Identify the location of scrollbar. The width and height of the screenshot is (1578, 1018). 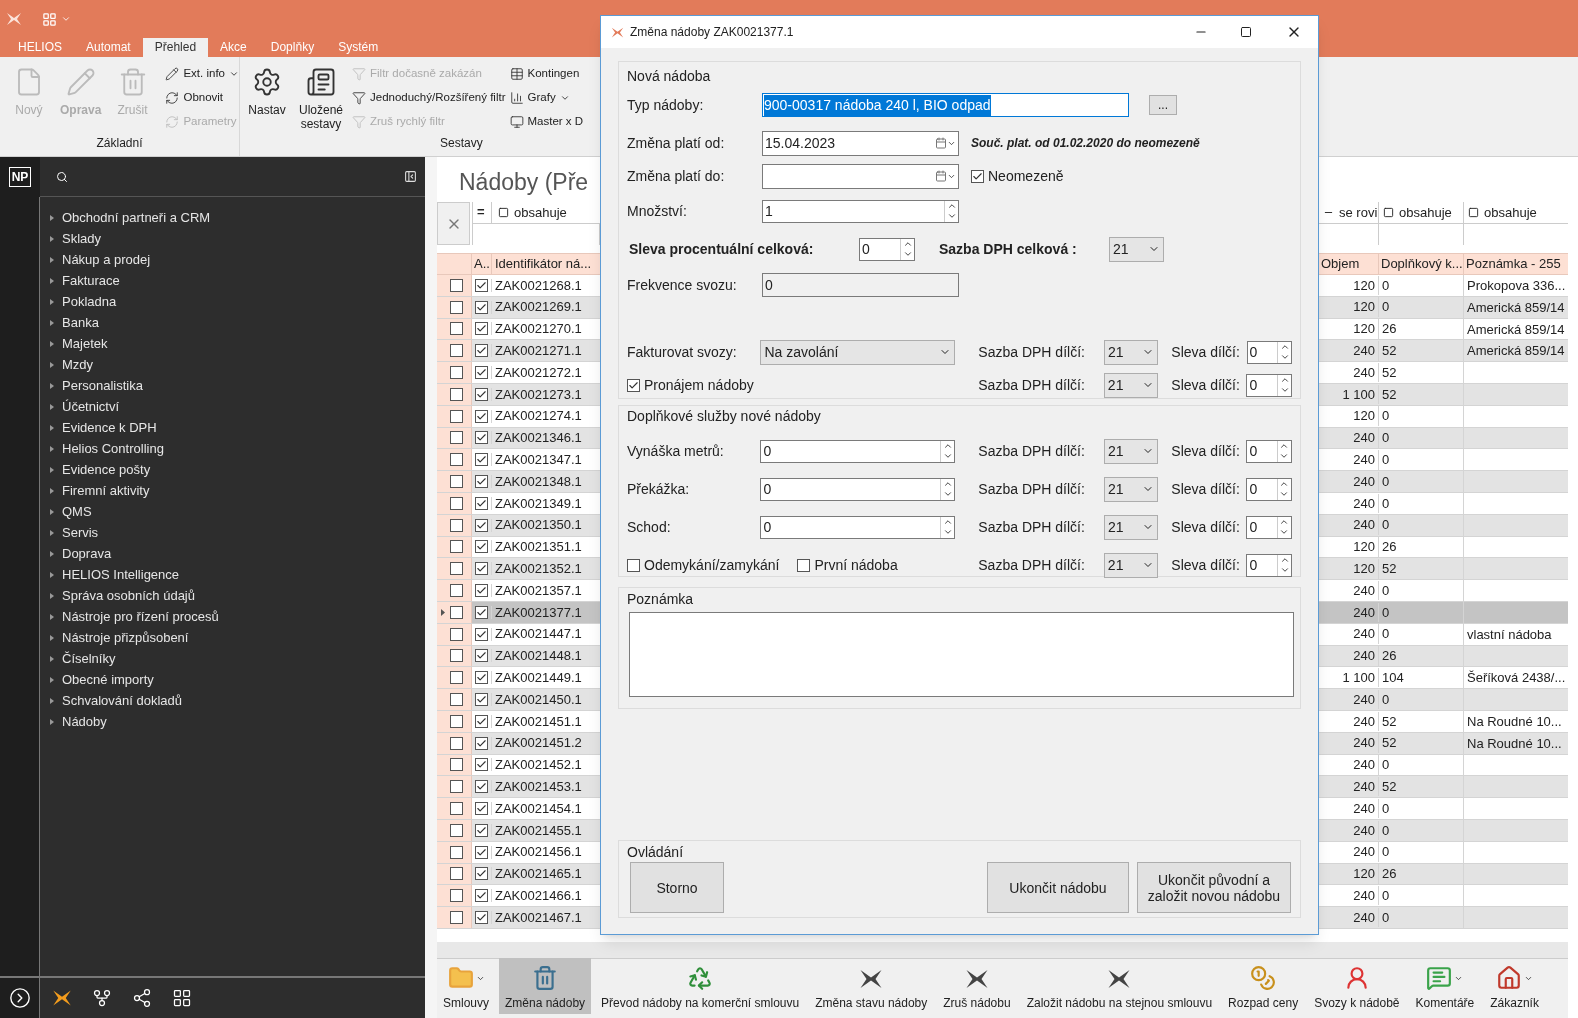
(1002, 950).